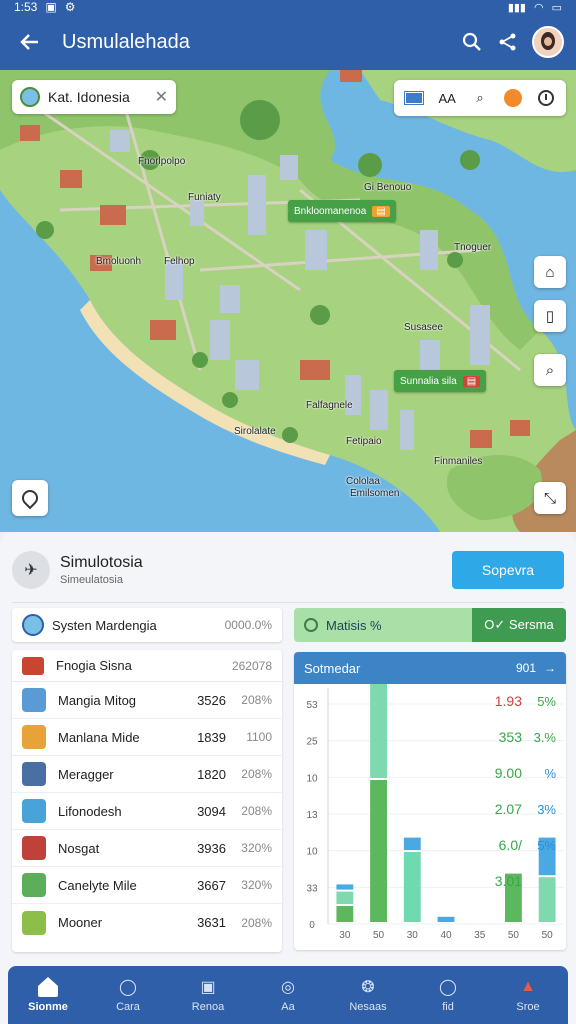 The height and width of the screenshot is (1024, 576). Describe the element at coordinates (147, 774) in the screenshot. I see `table-row: Meragger 1820 208%` at that location.